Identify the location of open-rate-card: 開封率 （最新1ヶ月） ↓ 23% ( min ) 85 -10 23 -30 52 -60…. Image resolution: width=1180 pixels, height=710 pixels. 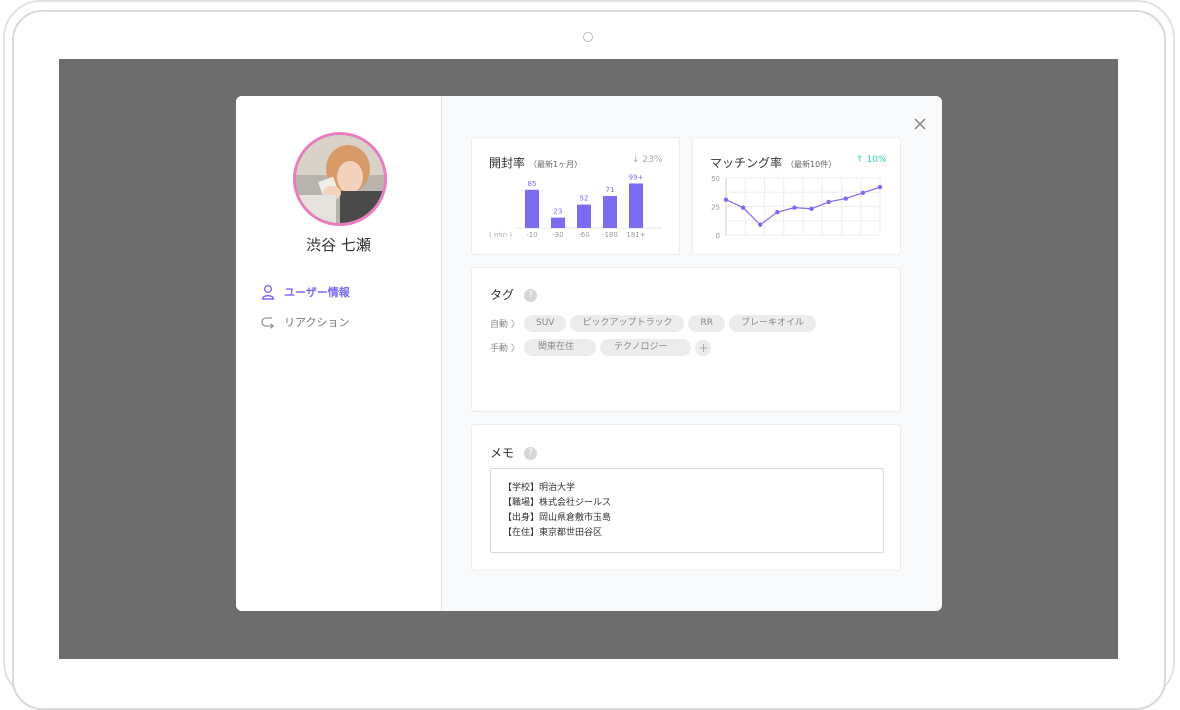
(575, 196).